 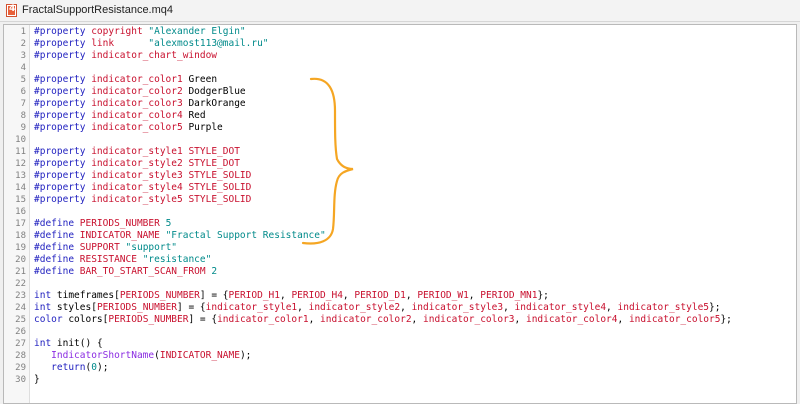 I want to click on code-text: #define SUPPORT "support", so click(x=105, y=248).